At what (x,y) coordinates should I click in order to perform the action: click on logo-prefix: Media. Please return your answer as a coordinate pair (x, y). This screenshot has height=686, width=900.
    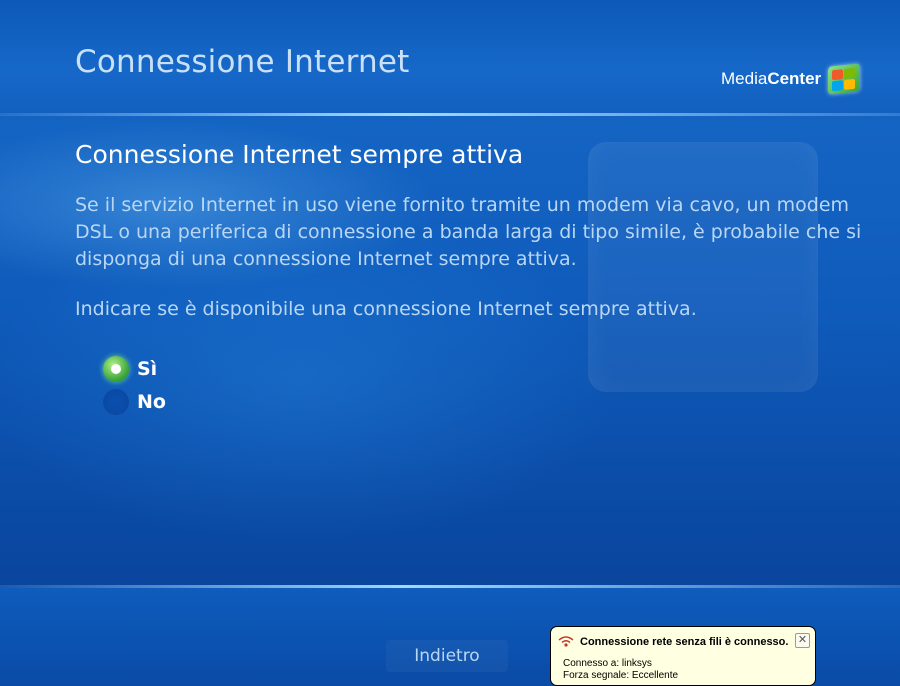
    Looking at the image, I should click on (744, 78).